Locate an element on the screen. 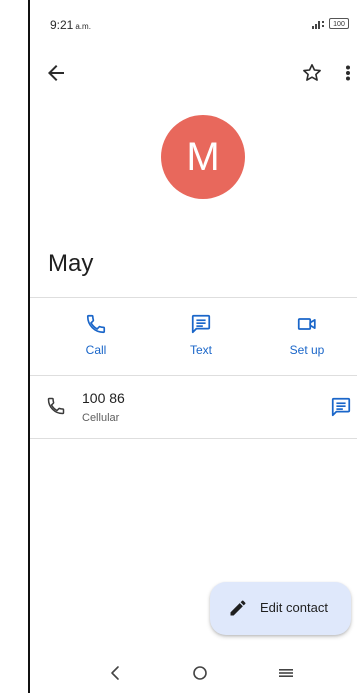  videocam-icon is located at coordinates (306, 324).